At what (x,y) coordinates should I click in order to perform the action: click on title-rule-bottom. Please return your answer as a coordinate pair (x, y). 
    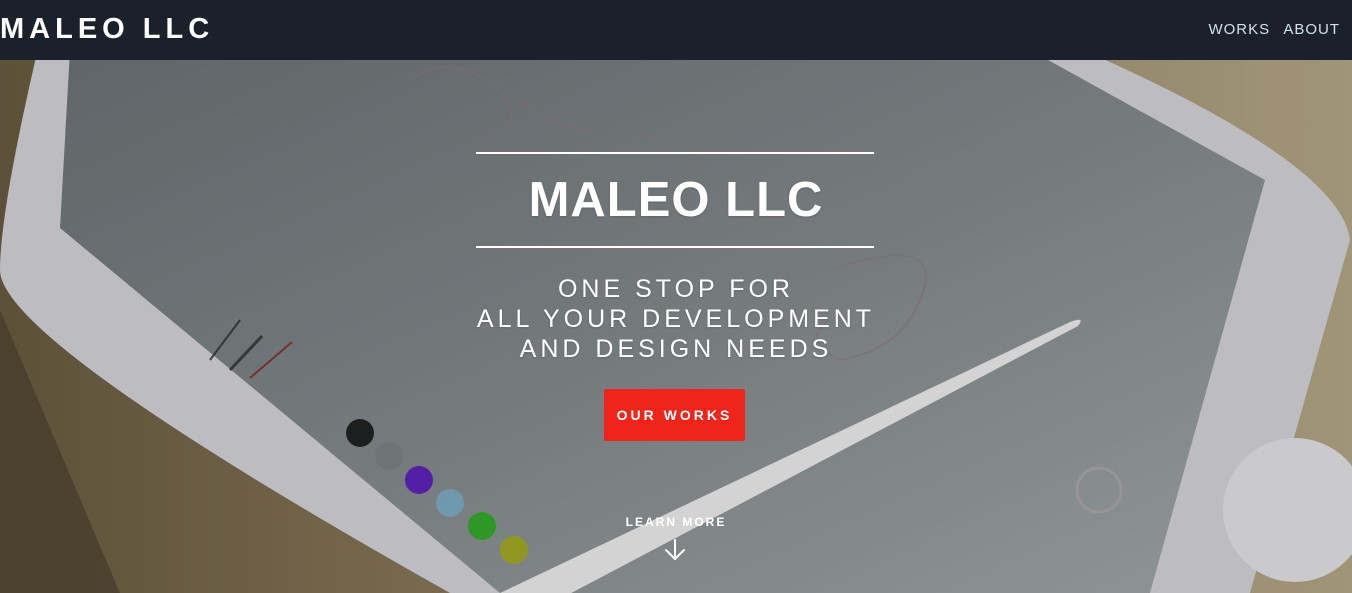
    Looking at the image, I should click on (675, 247).